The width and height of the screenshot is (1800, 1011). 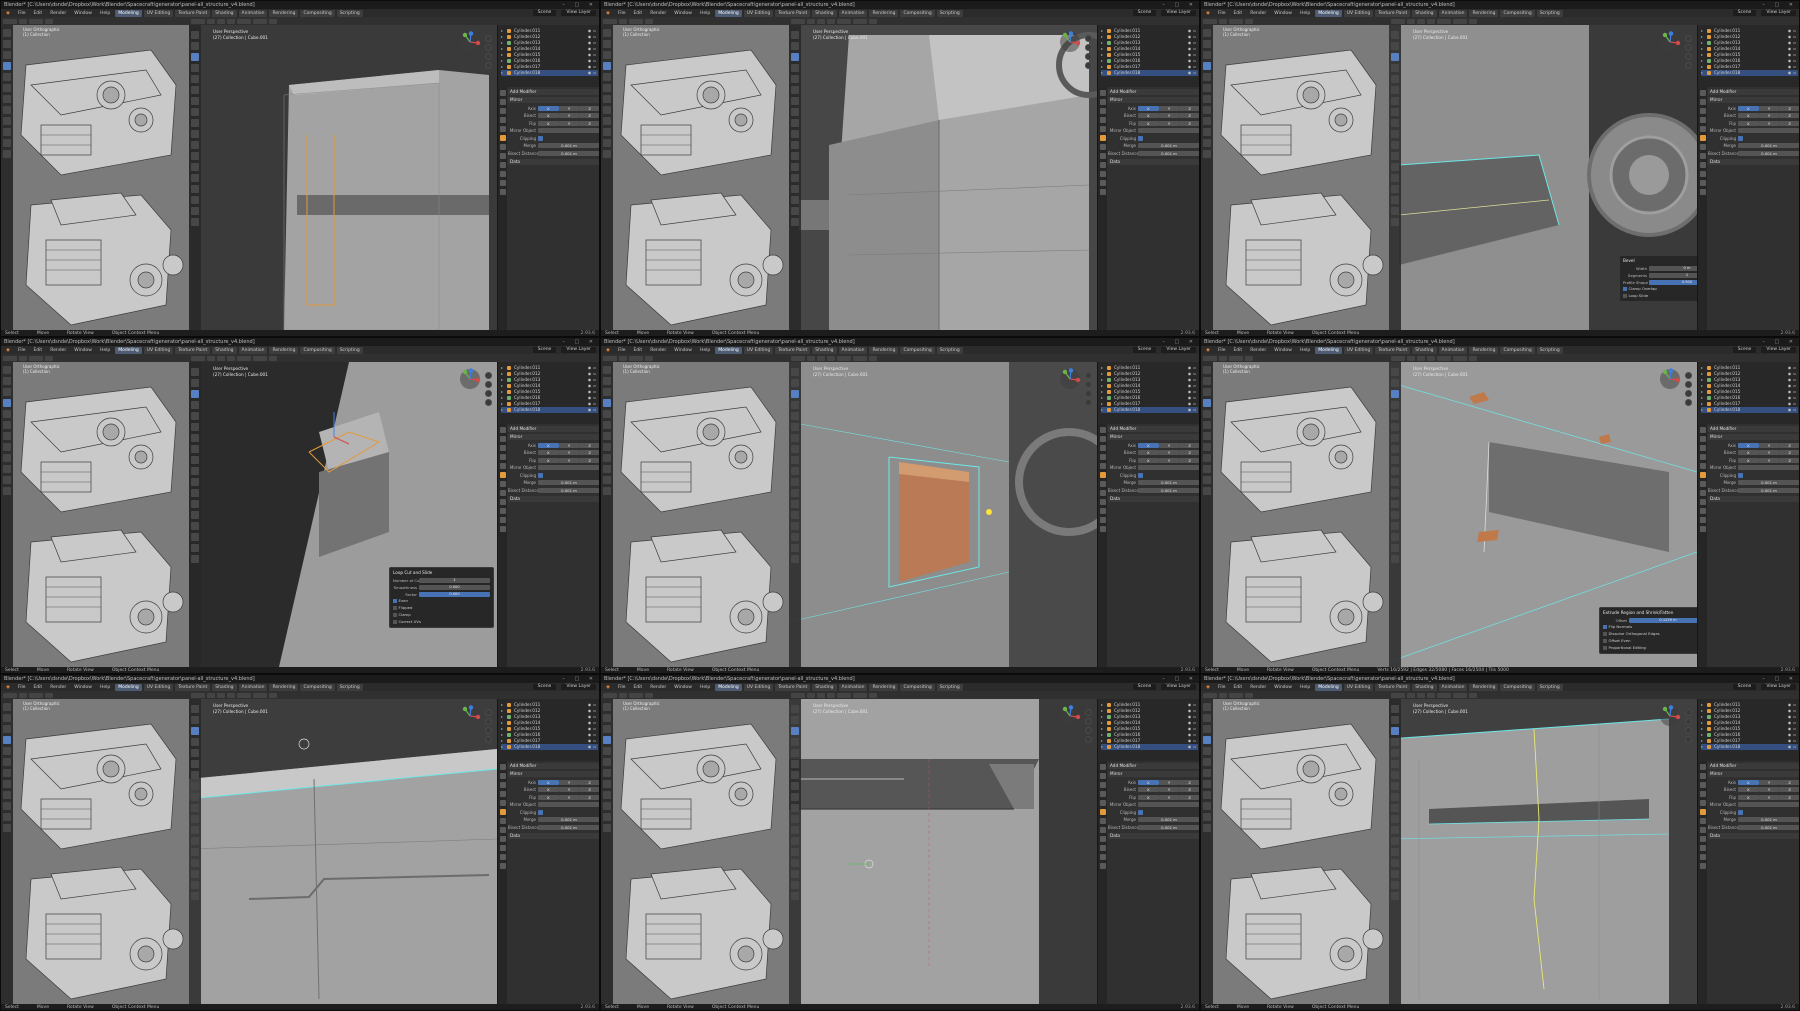 I want to click on camera-icon, so click(x=1688, y=393).